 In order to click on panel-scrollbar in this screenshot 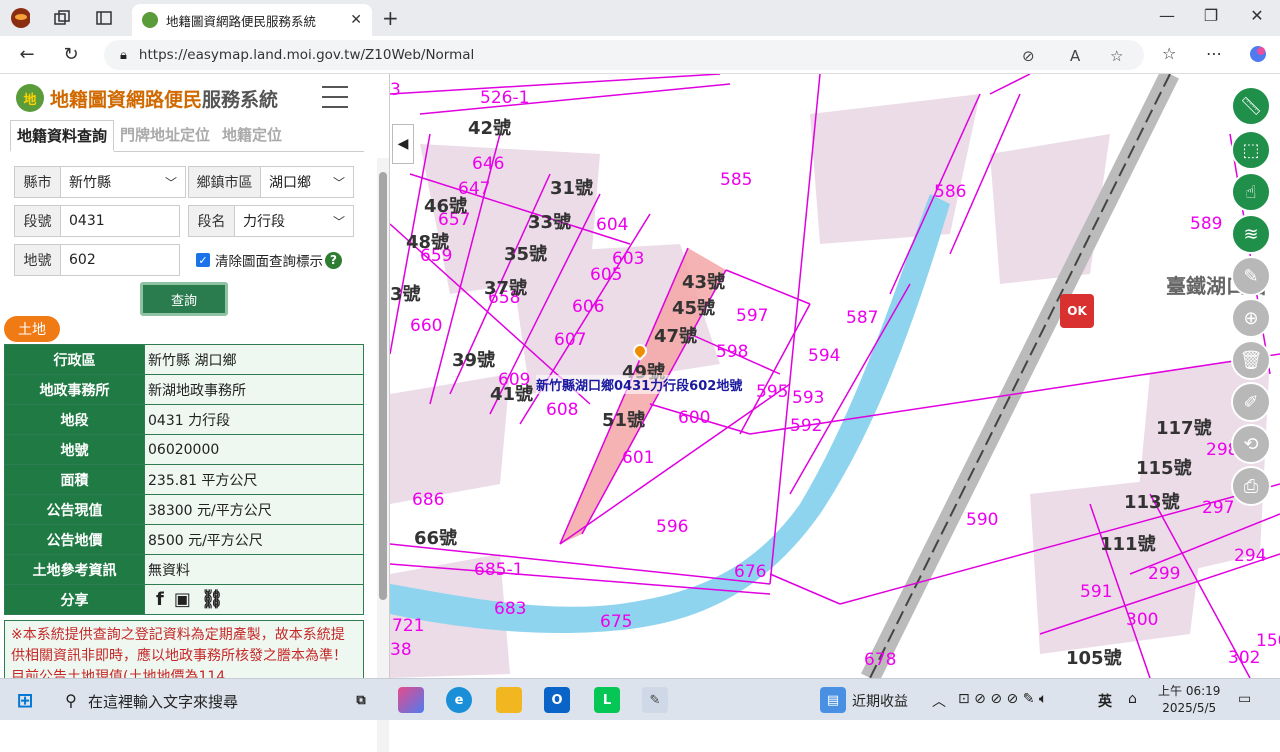, I will do `click(383, 455)`.